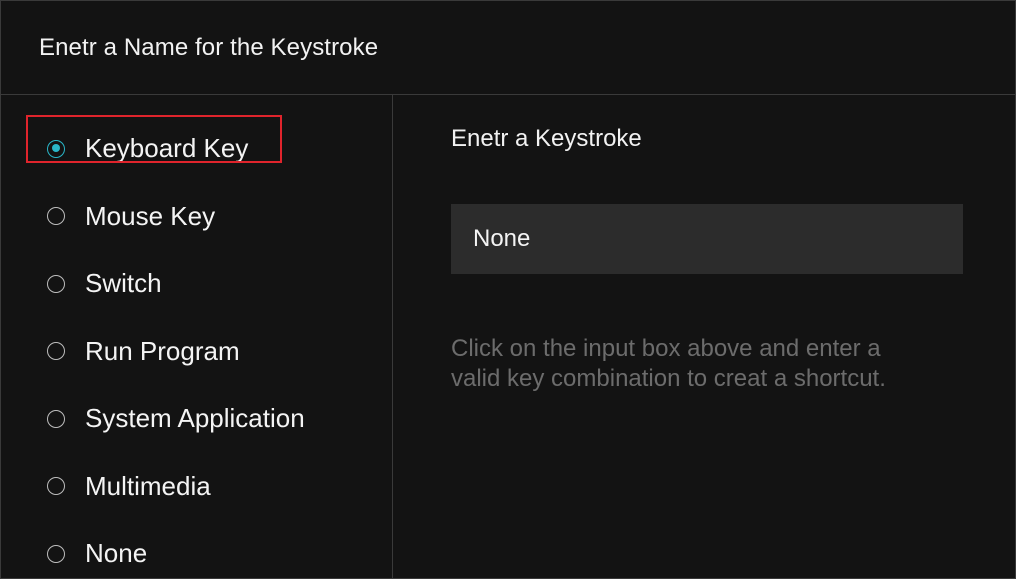  I want to click on option-label: Multimedia, so click(148, 485).